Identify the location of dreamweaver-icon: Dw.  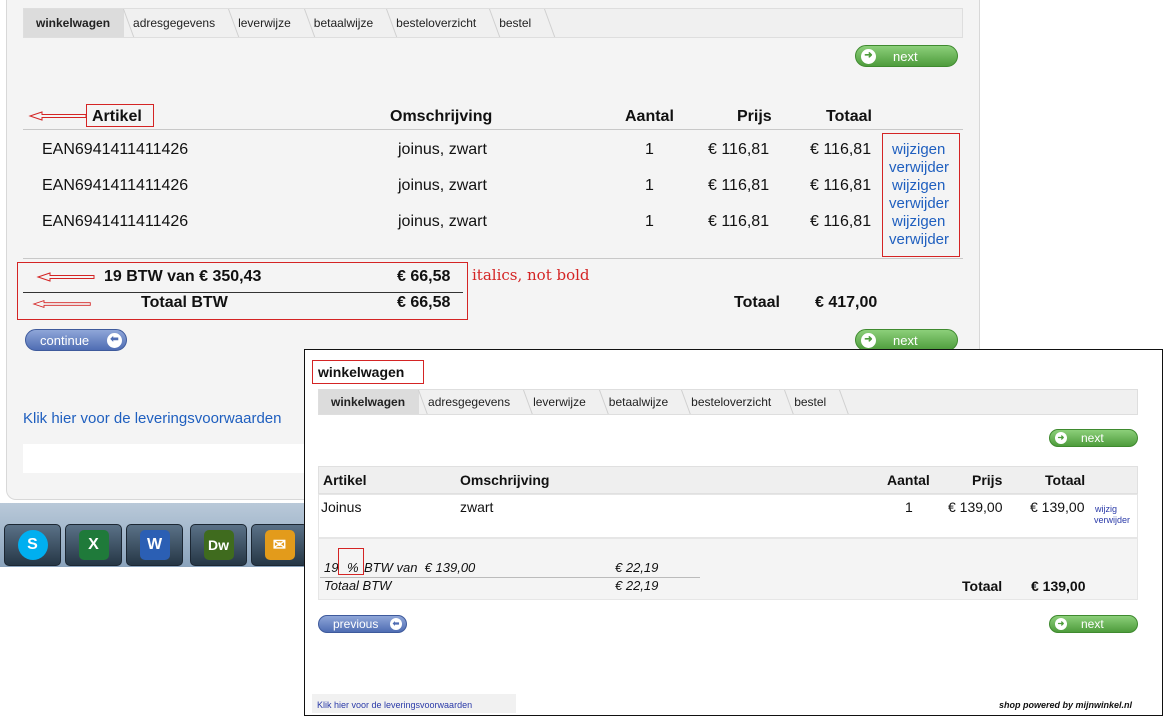
(218, 545).